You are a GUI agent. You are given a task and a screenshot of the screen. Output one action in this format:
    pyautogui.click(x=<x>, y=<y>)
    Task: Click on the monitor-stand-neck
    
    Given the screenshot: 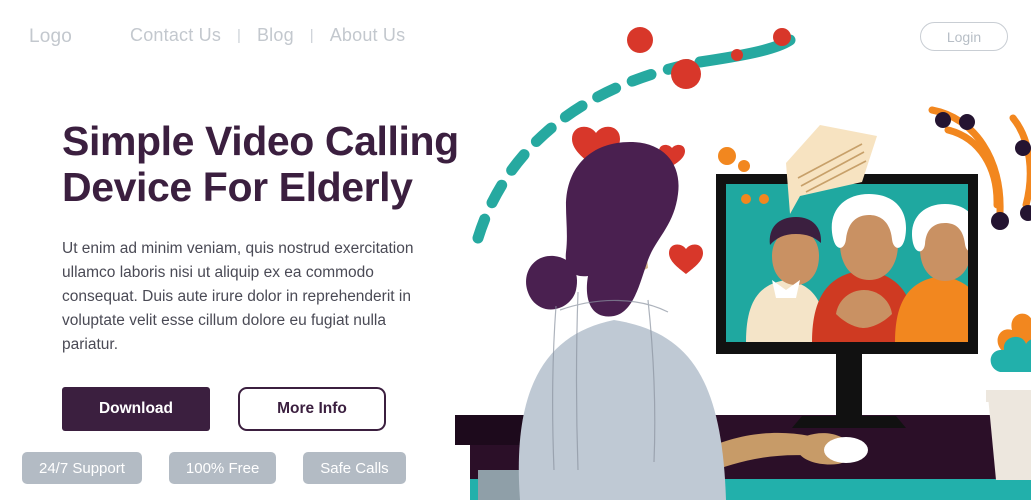 What is the action you would take?
    pyautogui.click(x=849, y=385)
    